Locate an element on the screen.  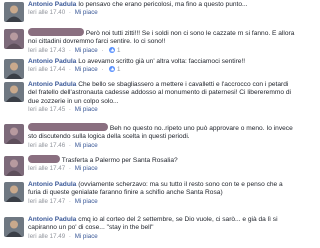
comment-timestamp: Ieri alle 17.40 is located at coordinates (46, 12).